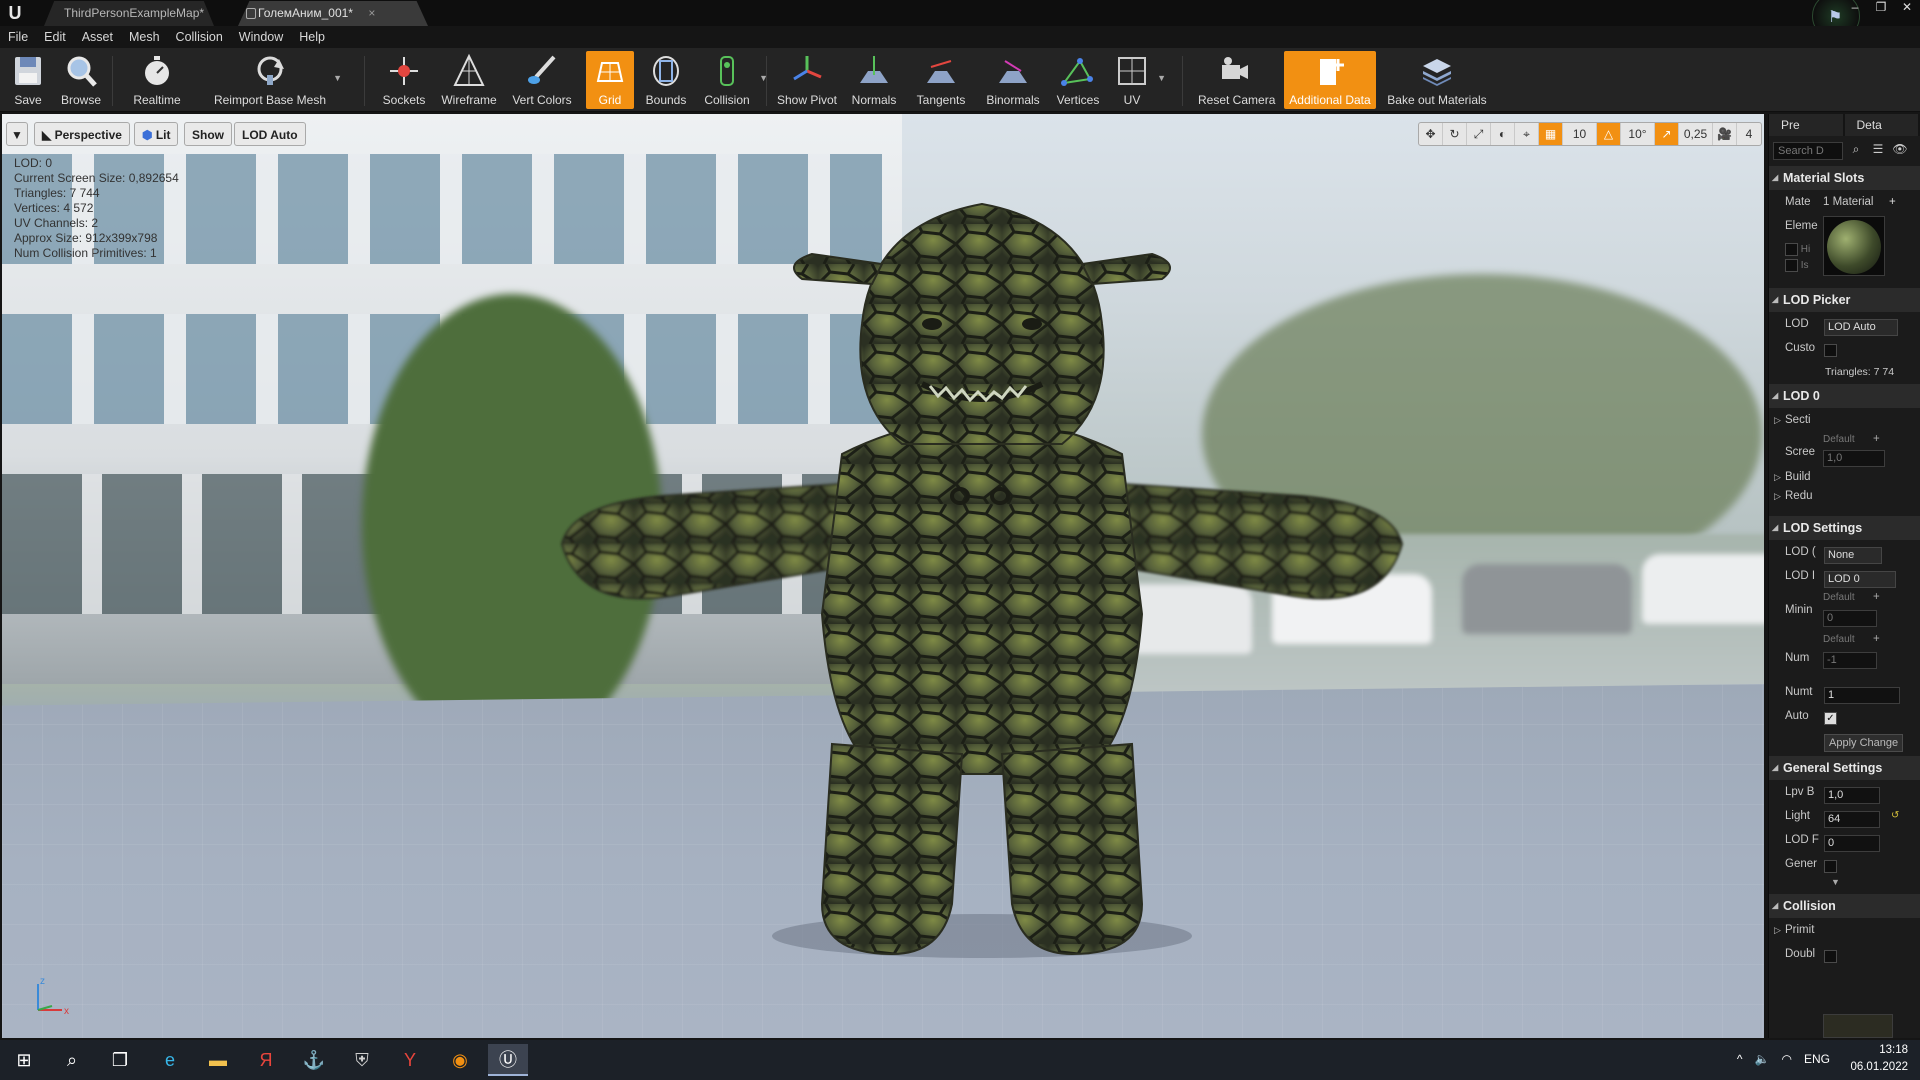 The width and height of the screenshot is (1920, 1080). What do you see at coordinates (1881, 8) in the screenshot?
I see `maximize-icon: ❐` at bounding box center [1881, 8].